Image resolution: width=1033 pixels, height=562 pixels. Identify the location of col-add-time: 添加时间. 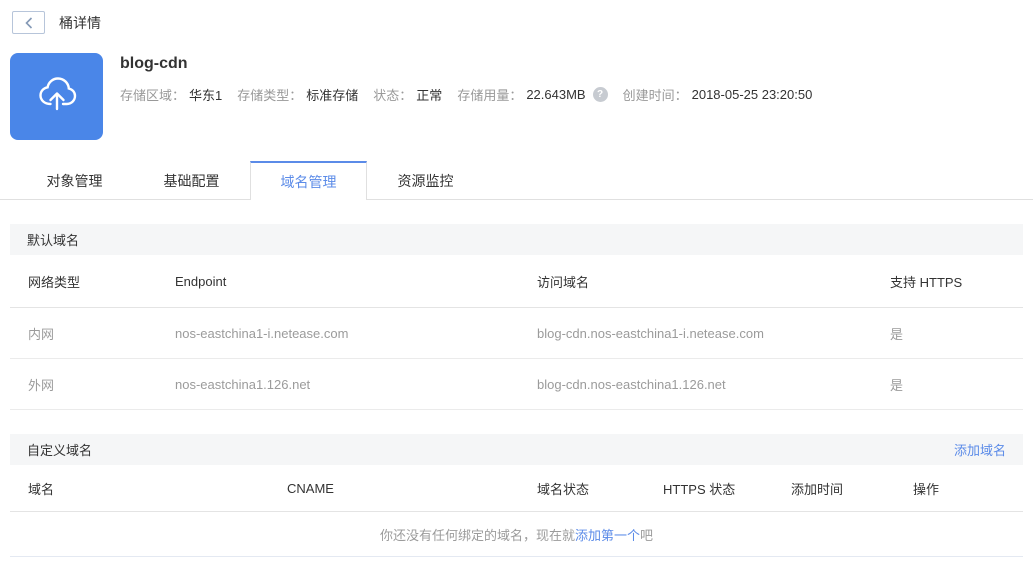
(817, 489).